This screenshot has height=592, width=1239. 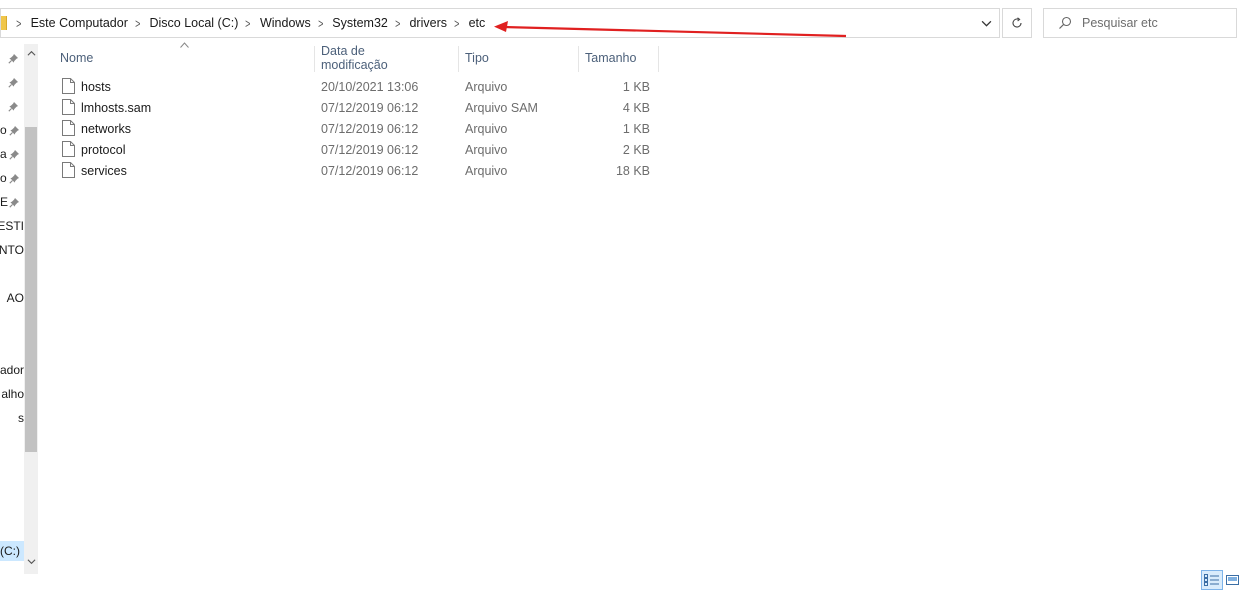 I want to click on nav-item-selected: (C:), so click(x=12, y=551).